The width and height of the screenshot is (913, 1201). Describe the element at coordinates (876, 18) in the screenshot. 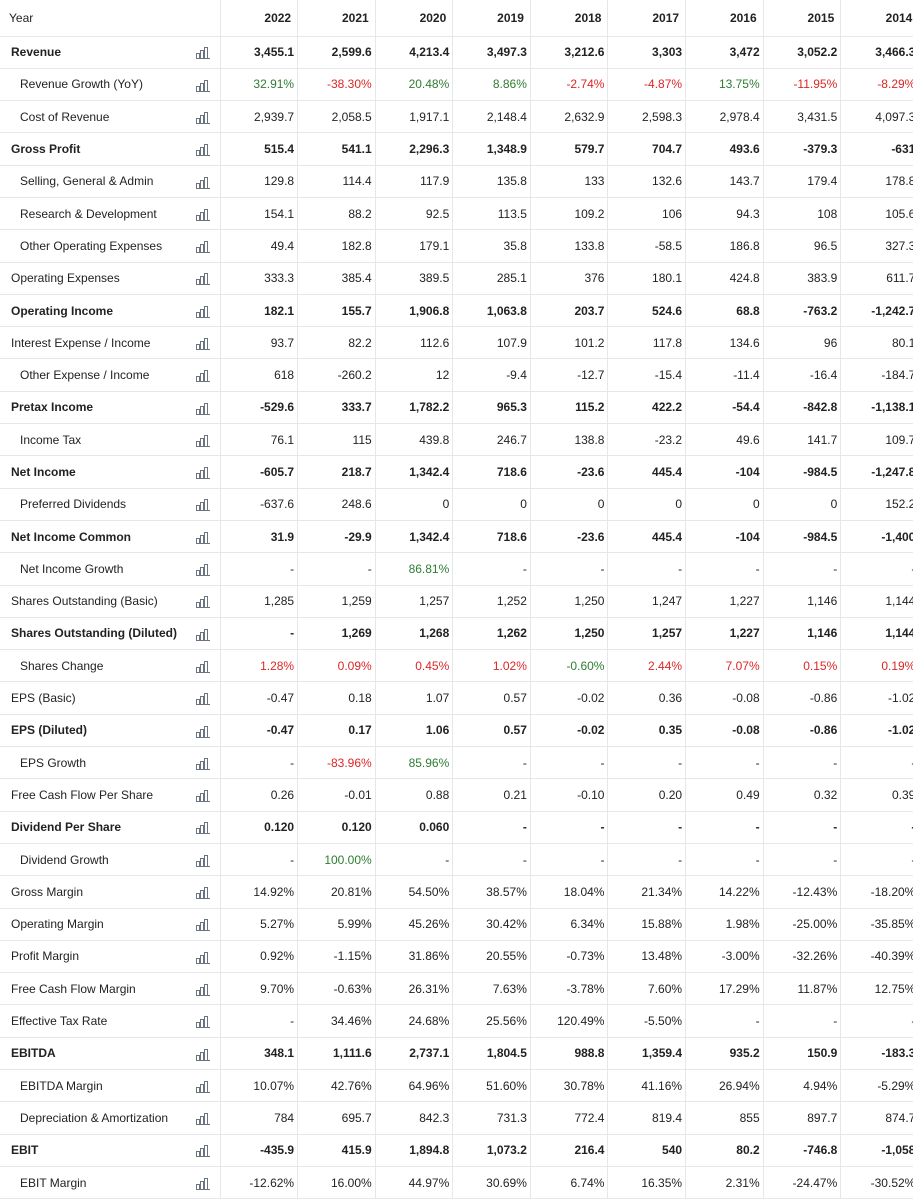

I see `year-header: 2014` at that location.